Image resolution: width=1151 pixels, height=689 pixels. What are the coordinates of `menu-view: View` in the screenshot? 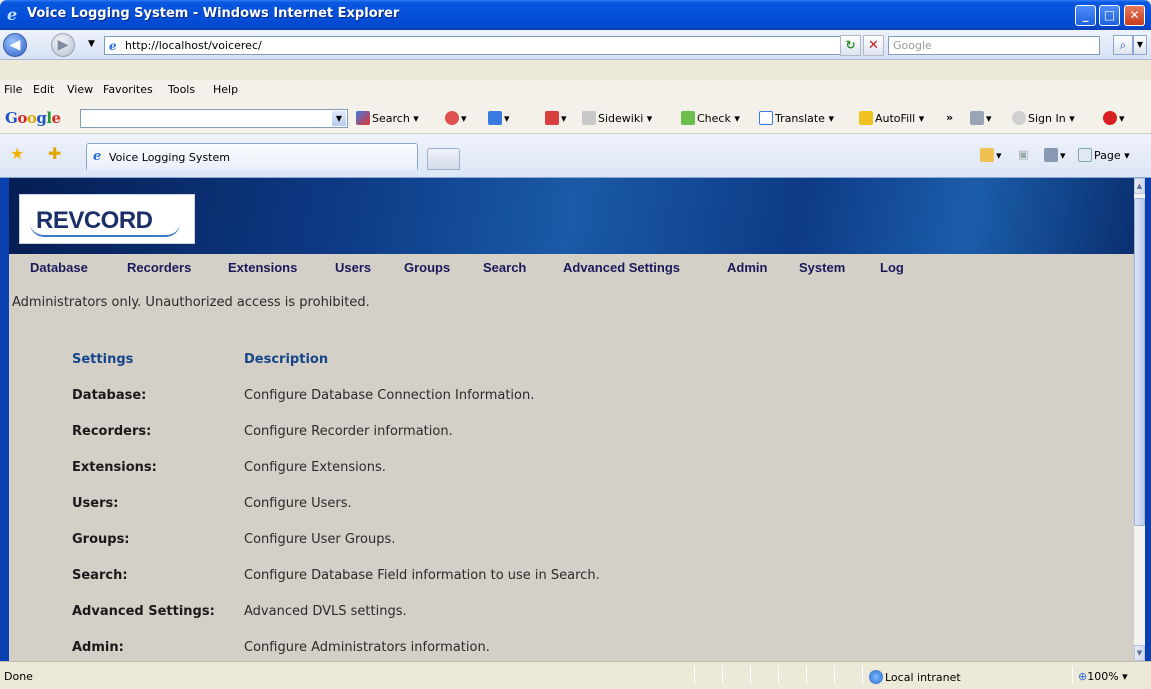 It's located at (80, 89).